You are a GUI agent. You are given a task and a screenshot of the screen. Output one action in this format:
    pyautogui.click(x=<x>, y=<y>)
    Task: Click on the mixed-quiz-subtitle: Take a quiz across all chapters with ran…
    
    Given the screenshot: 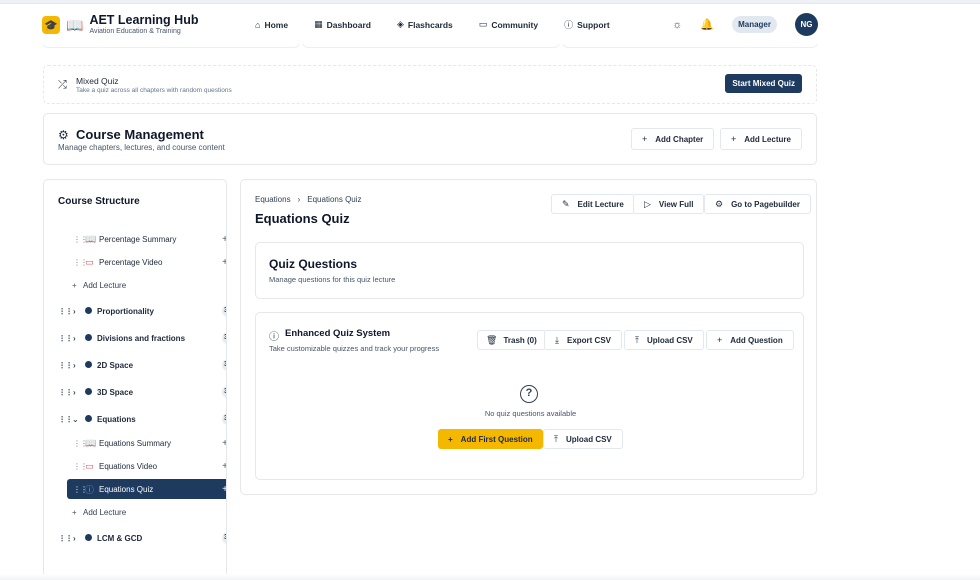 What is the action you would take?
    pyautogui.click(x=154, y=90)
    